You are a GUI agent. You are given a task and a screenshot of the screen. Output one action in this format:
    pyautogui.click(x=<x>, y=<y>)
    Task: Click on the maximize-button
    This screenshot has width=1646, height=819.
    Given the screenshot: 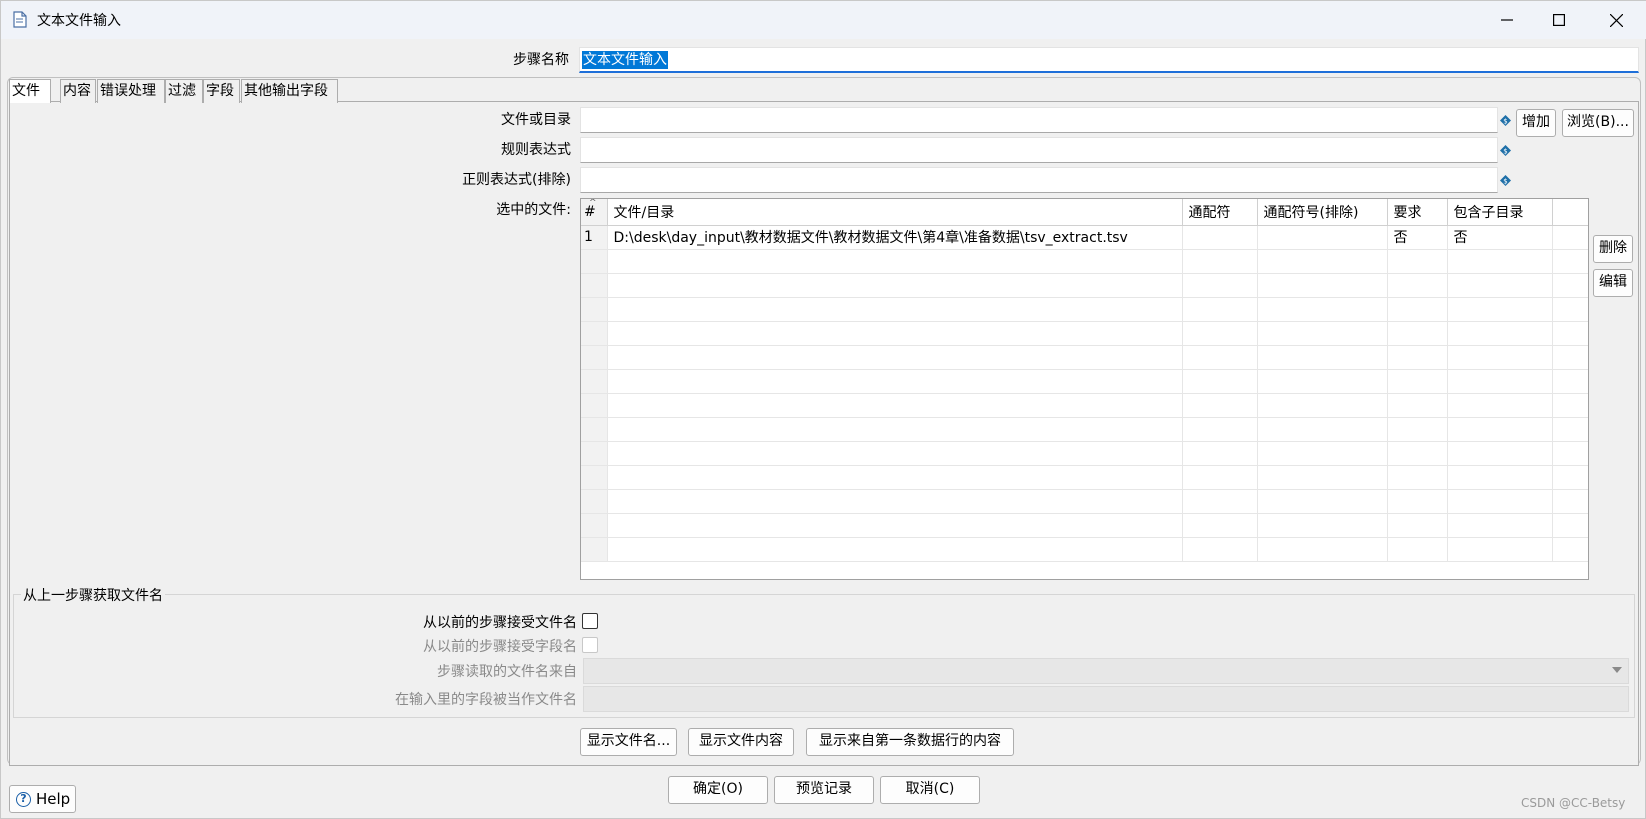 What is the action you would take?
    pyautogui.click(x=1559, y=20)
    